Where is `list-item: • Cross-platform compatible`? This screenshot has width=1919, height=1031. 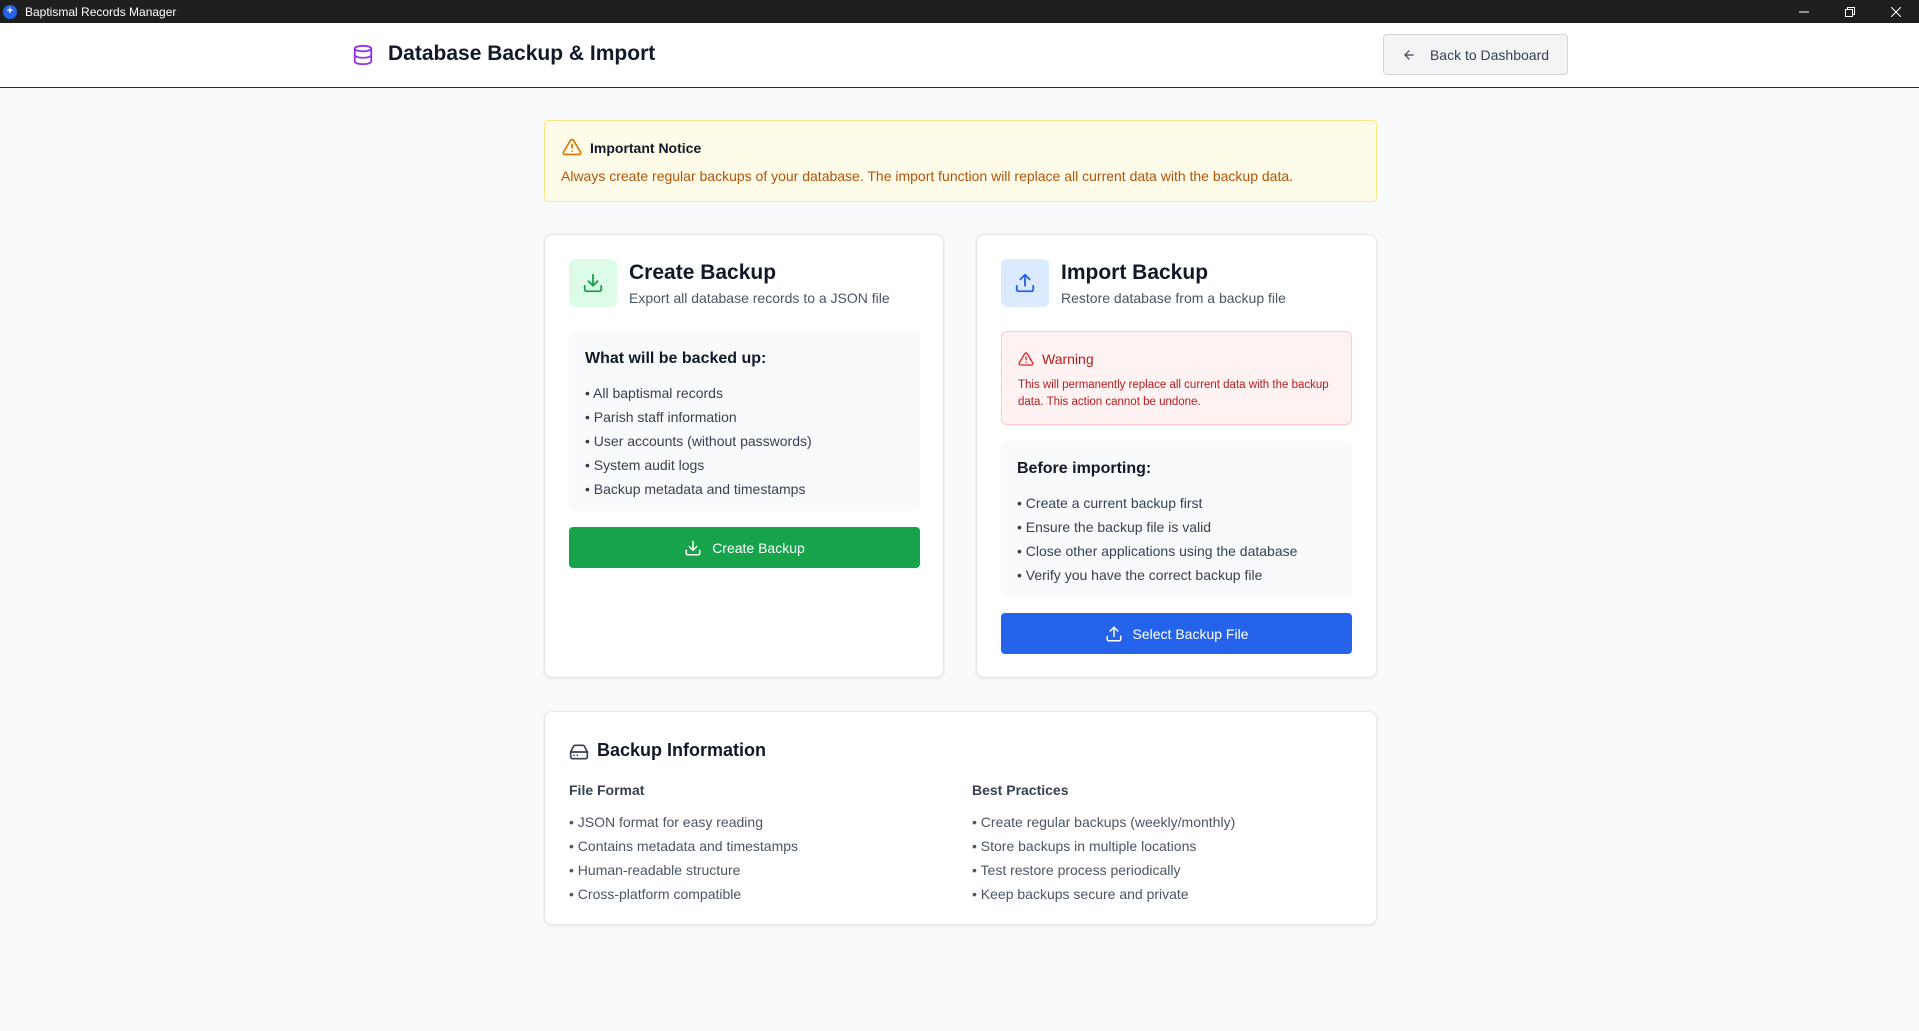
list-item: • Cross-platform compatible is located at coordinates (655, 894).